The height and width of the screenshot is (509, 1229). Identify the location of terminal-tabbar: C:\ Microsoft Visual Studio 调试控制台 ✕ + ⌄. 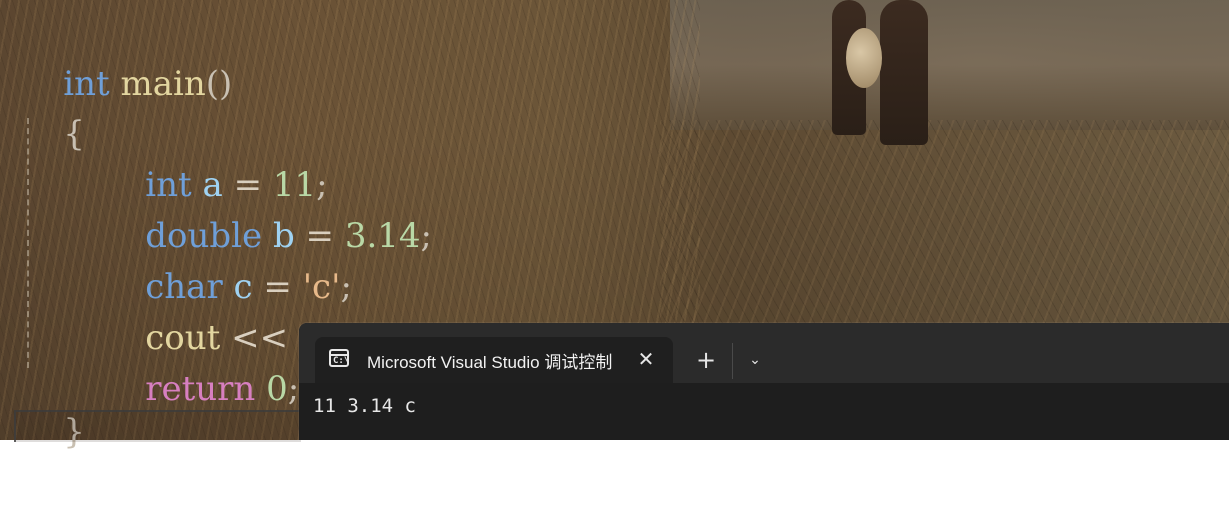
(764, 353).